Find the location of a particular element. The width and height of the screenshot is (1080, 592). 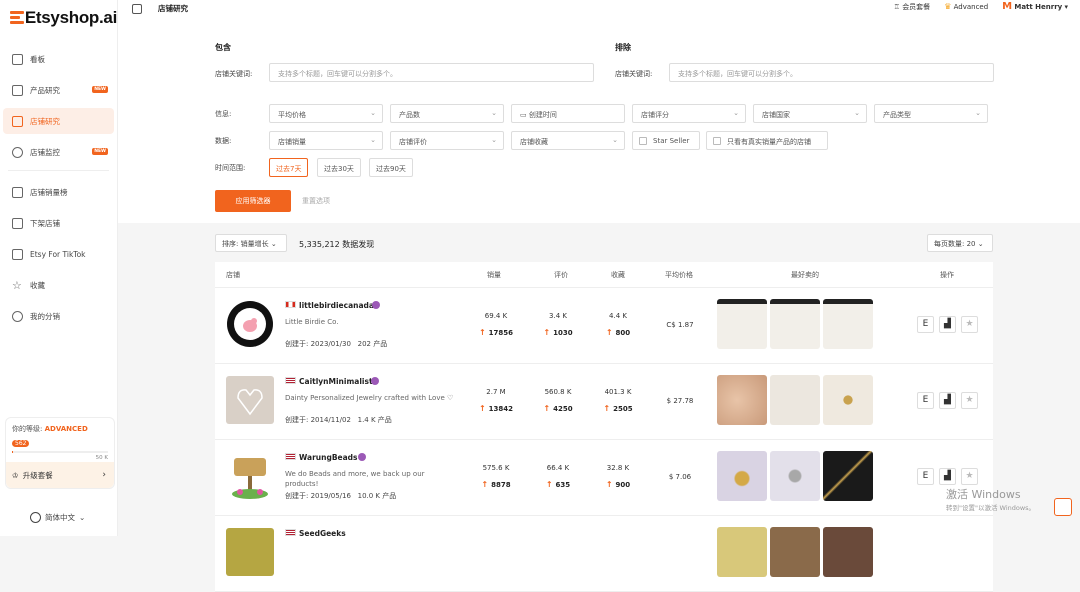

user-menu: M Matt Henrry ▾ is located at coordinates (1035, 6).